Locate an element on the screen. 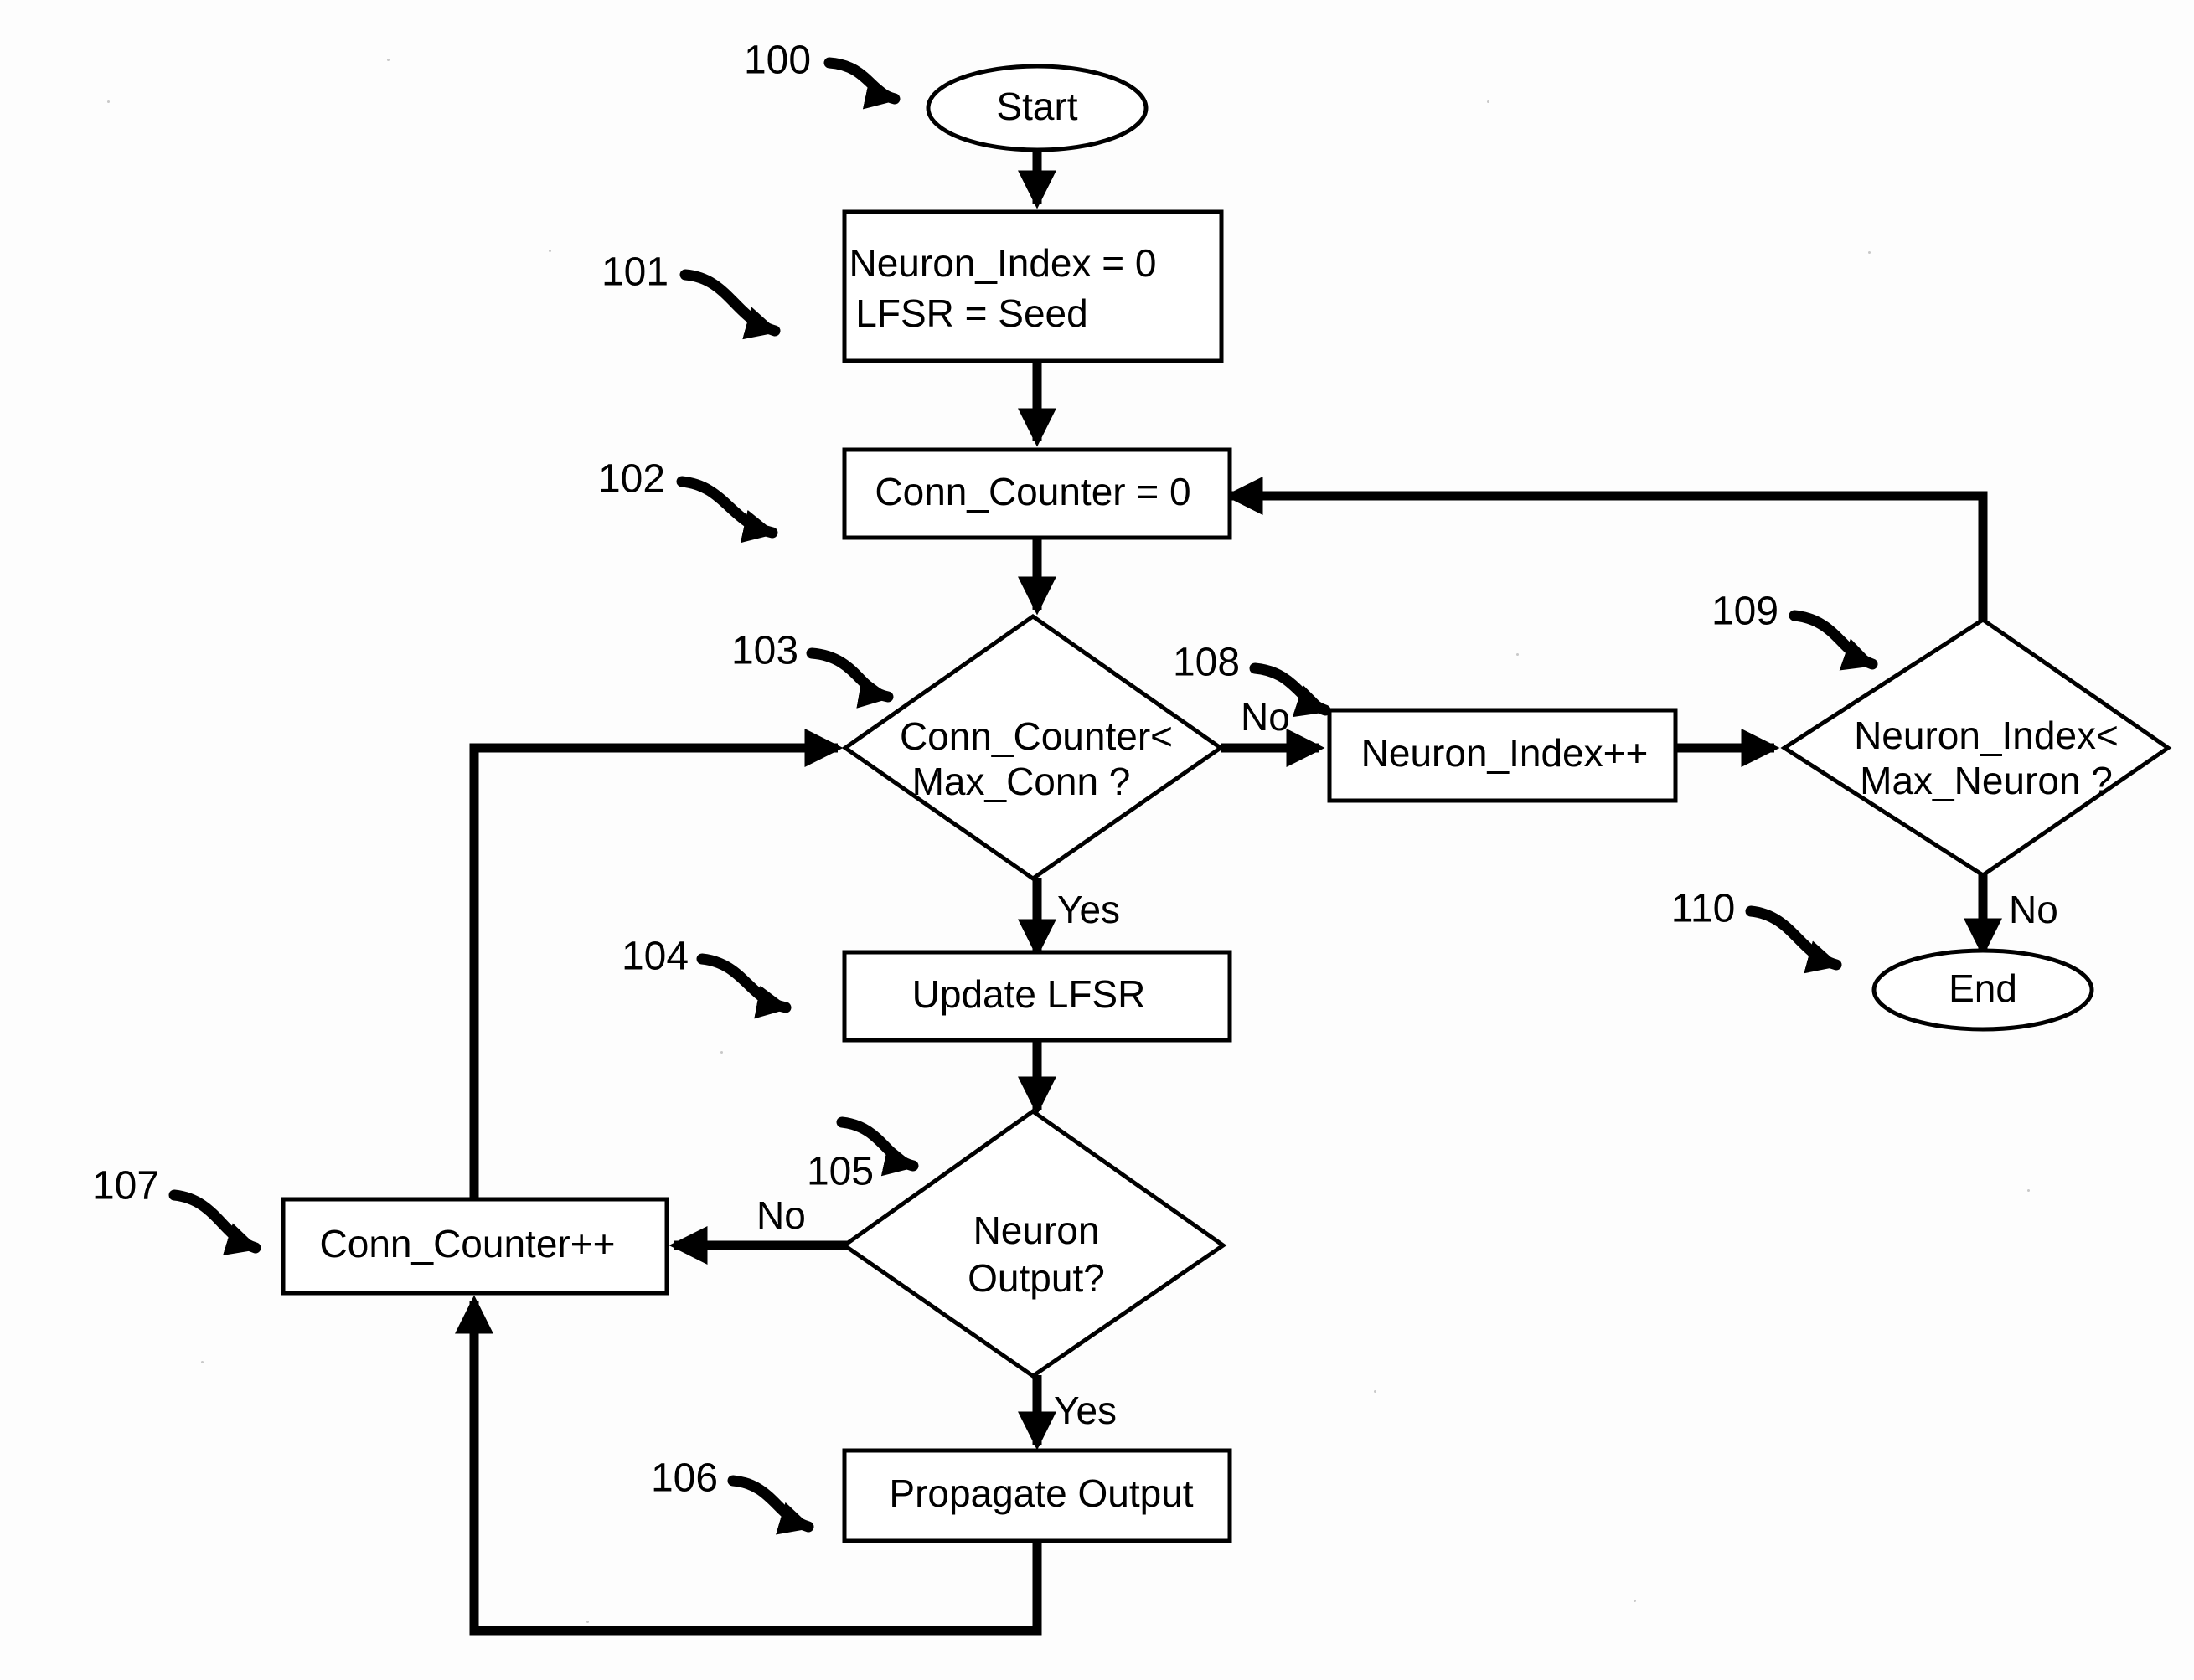 Image resolution: width=2194 pixels, height=1680 pixels. node-neuron-output-label-line1: Neuron is located at coordinates (1036, 1230).